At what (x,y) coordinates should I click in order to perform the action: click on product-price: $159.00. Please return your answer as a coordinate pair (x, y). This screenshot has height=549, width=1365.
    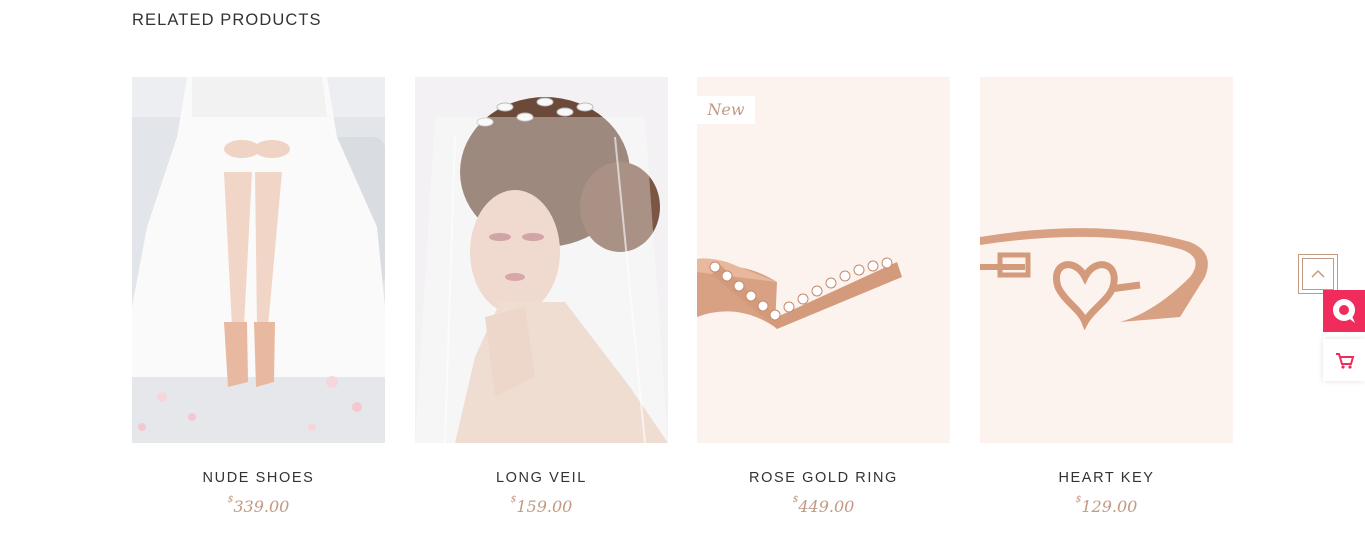
    Looking at the image, I should click on (541, 505).